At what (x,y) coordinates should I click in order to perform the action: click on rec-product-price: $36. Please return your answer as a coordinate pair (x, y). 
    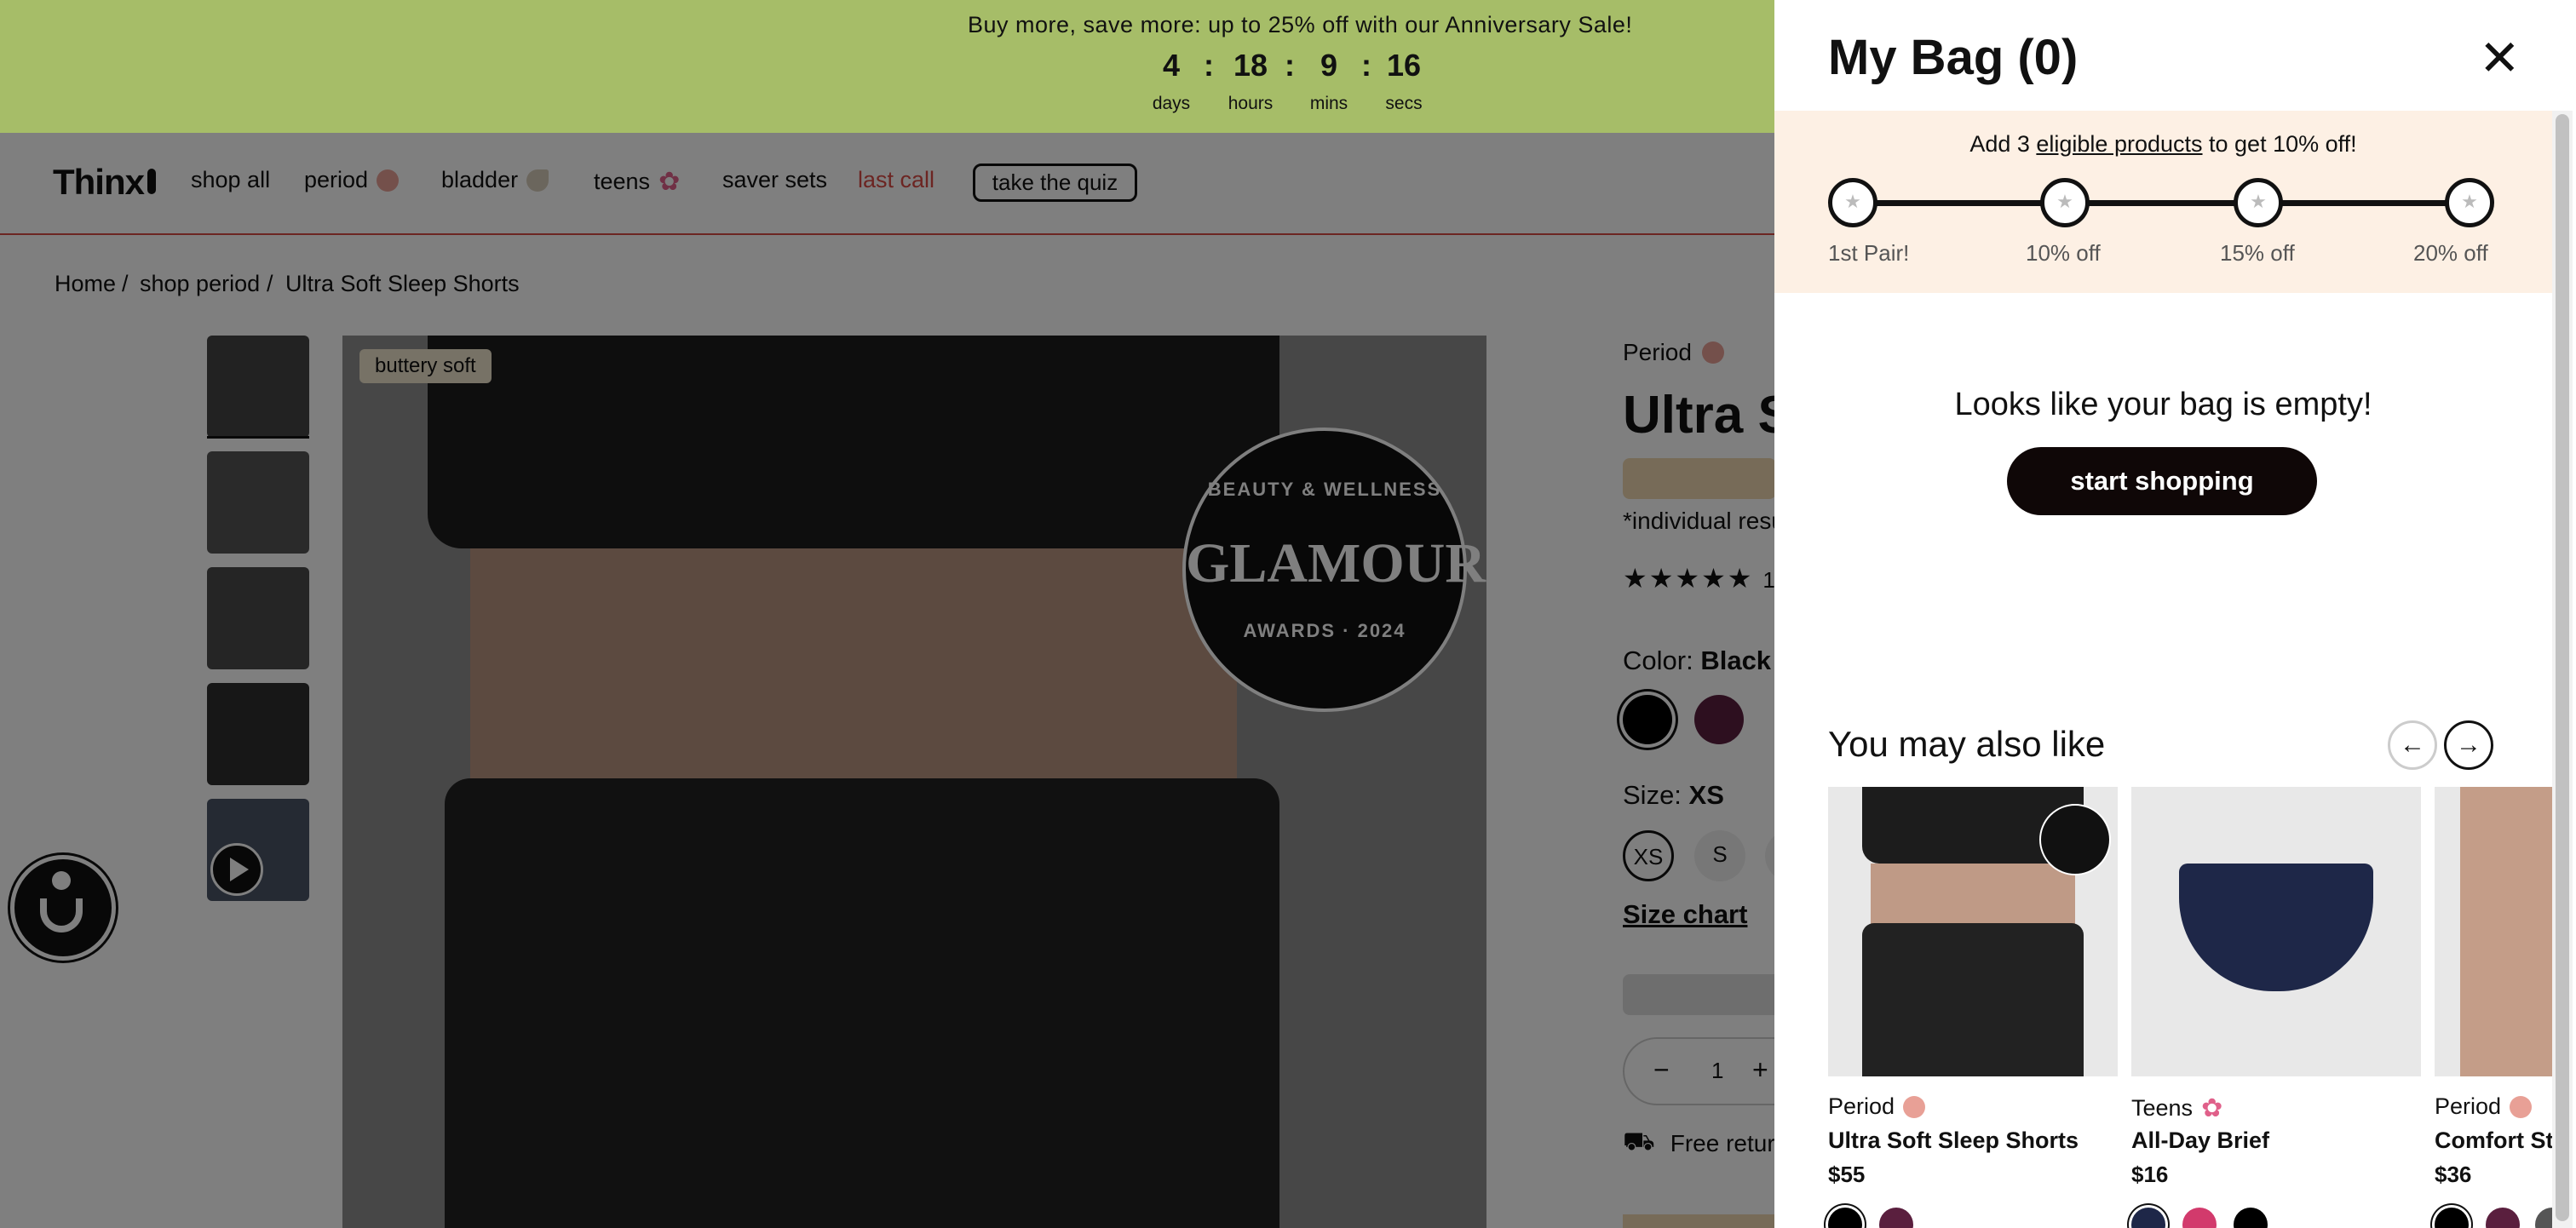
    Looking at the image, I should click on (2454, 1174).